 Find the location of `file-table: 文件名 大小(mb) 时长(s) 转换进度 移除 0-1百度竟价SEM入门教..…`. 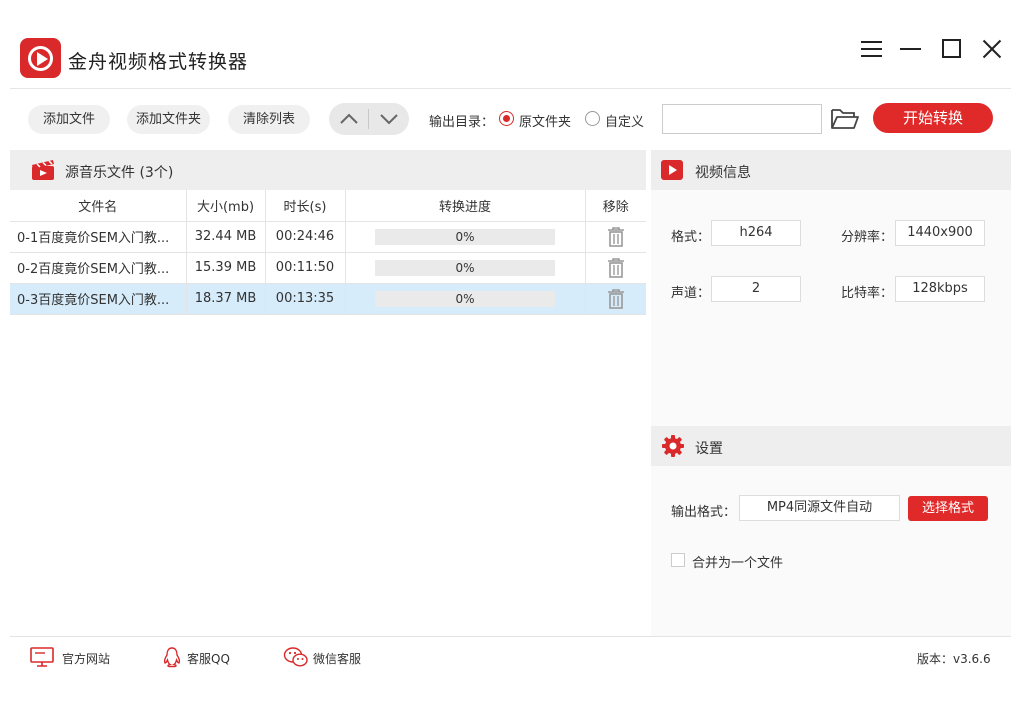

file-table: 文件名 大小(mb) 时长(s) 转换进度 移除 0-1百度竟价SEM入门教..… is located at coordinates (328, 252).